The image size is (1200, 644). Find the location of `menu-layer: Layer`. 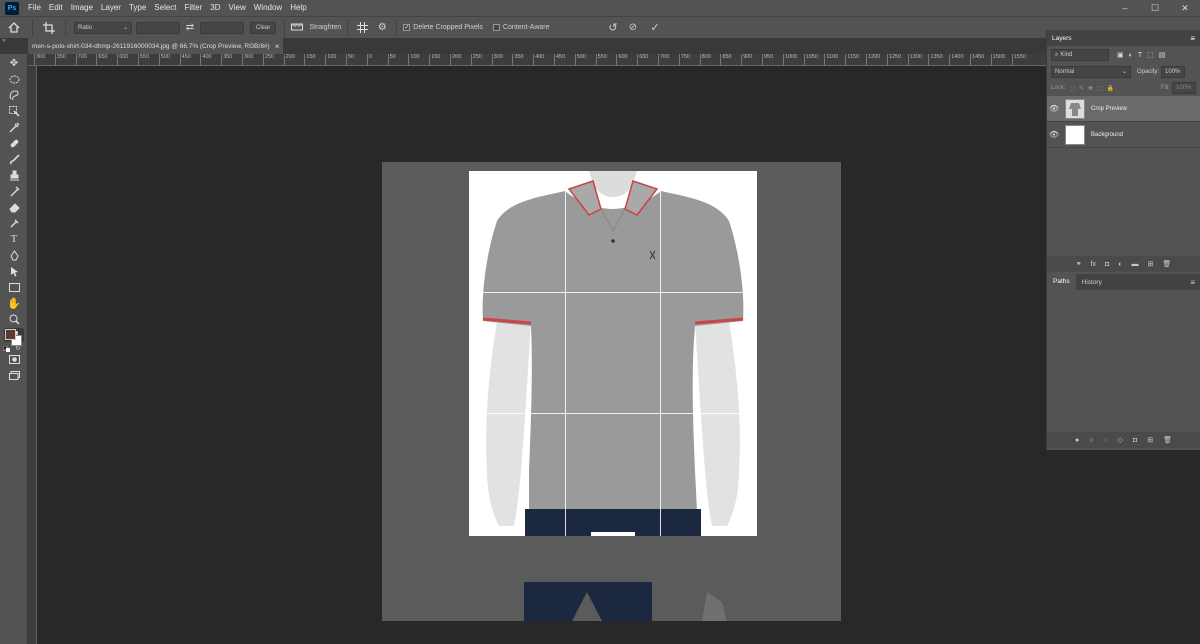

menu-layer: Layer is located at coordinates (111, 8).